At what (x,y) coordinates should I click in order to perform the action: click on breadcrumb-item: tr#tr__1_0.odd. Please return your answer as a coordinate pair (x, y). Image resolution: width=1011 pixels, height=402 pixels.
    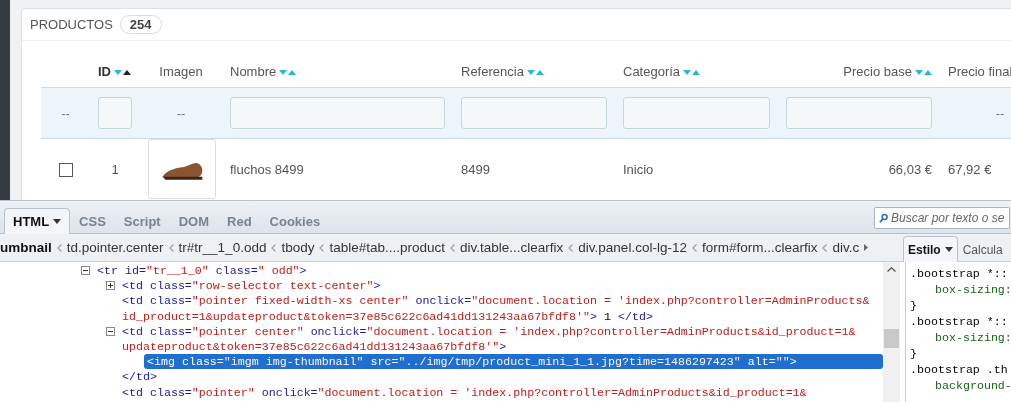
    Looking at the image, I should click on (222, 247).